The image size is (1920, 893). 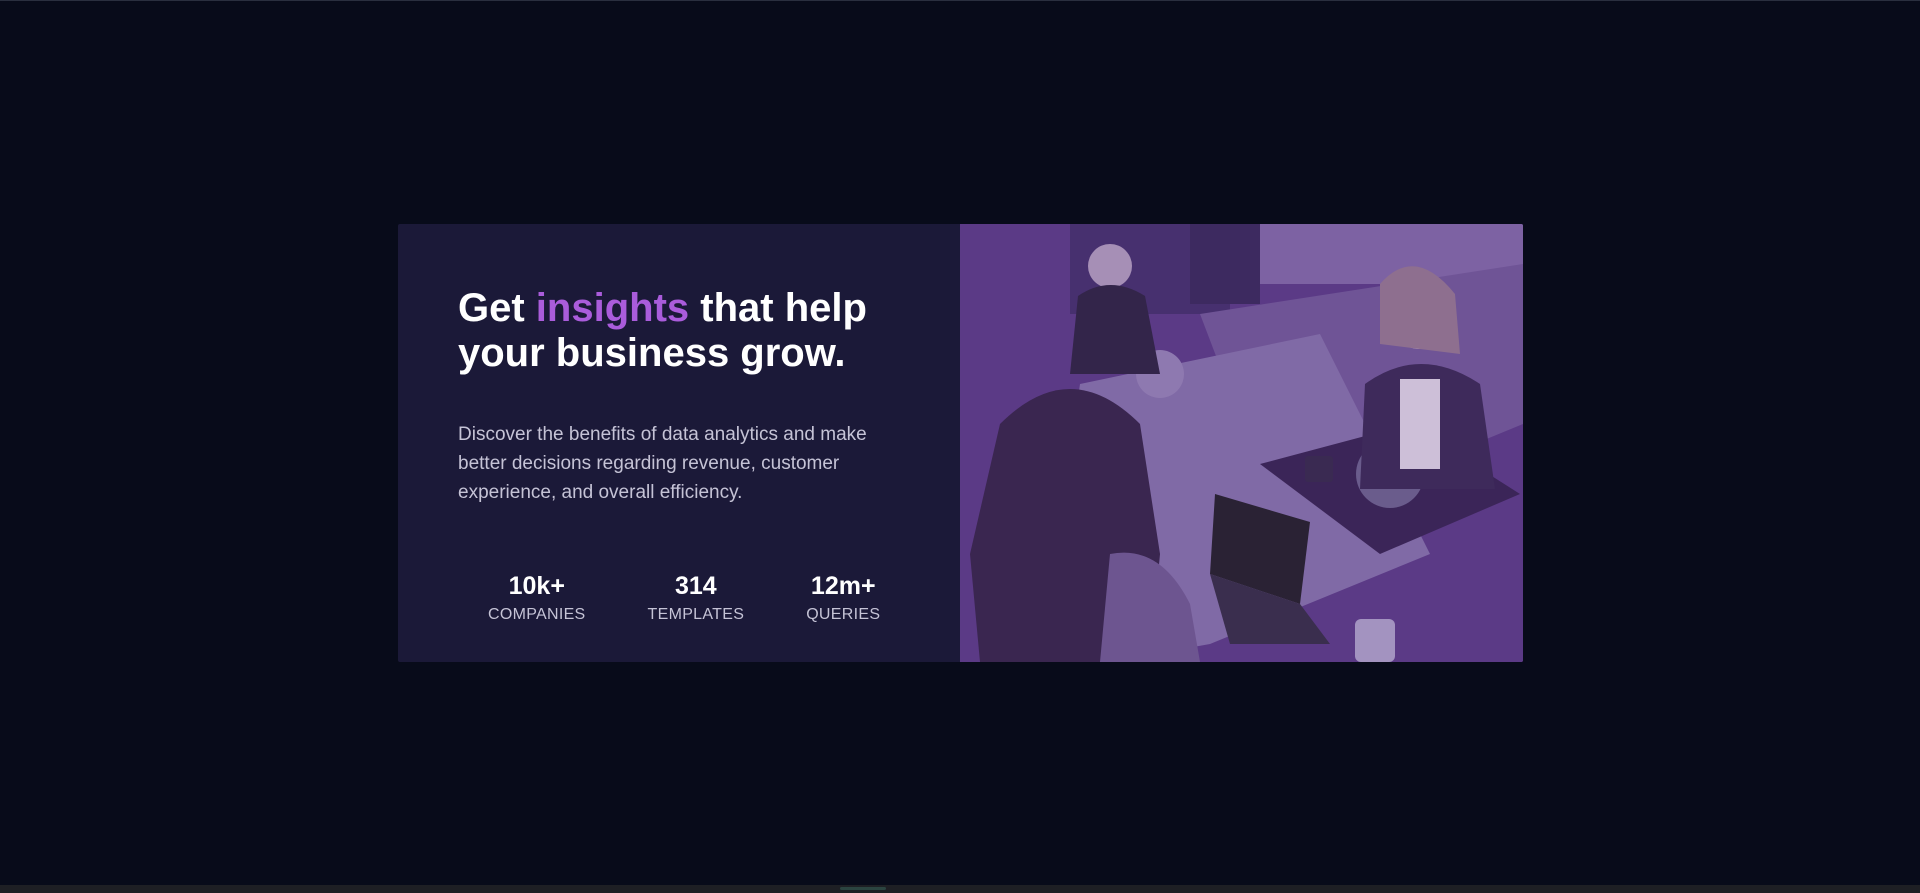 What do you see at coordinates (843, 614) in the screenshot?
I see `stat-label: QUERIES` at bounding box center [843, 614].